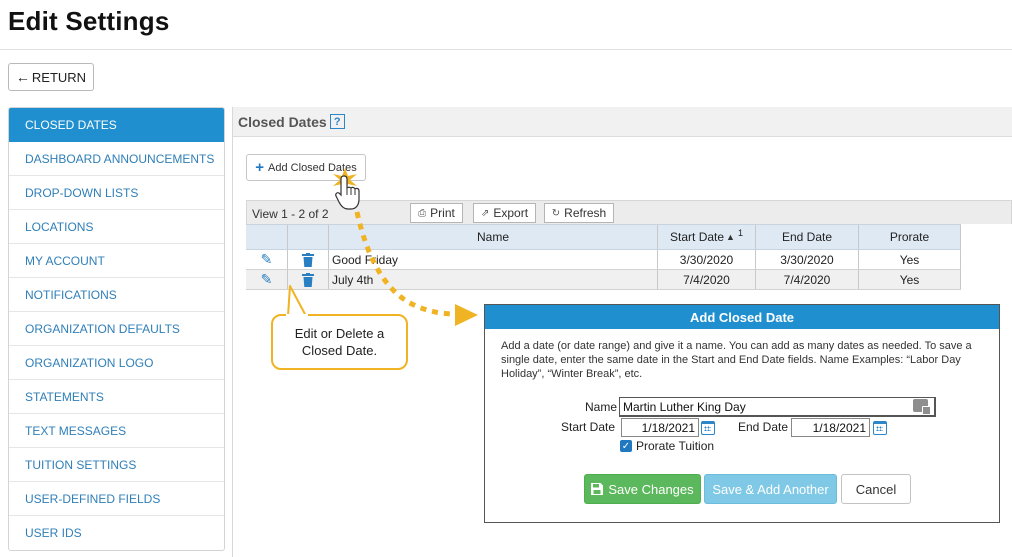 The width and height of the screenshot is (1012, 557). I want to click on add-closed-dates-label: Add Closed Dates, so click(312, 167).